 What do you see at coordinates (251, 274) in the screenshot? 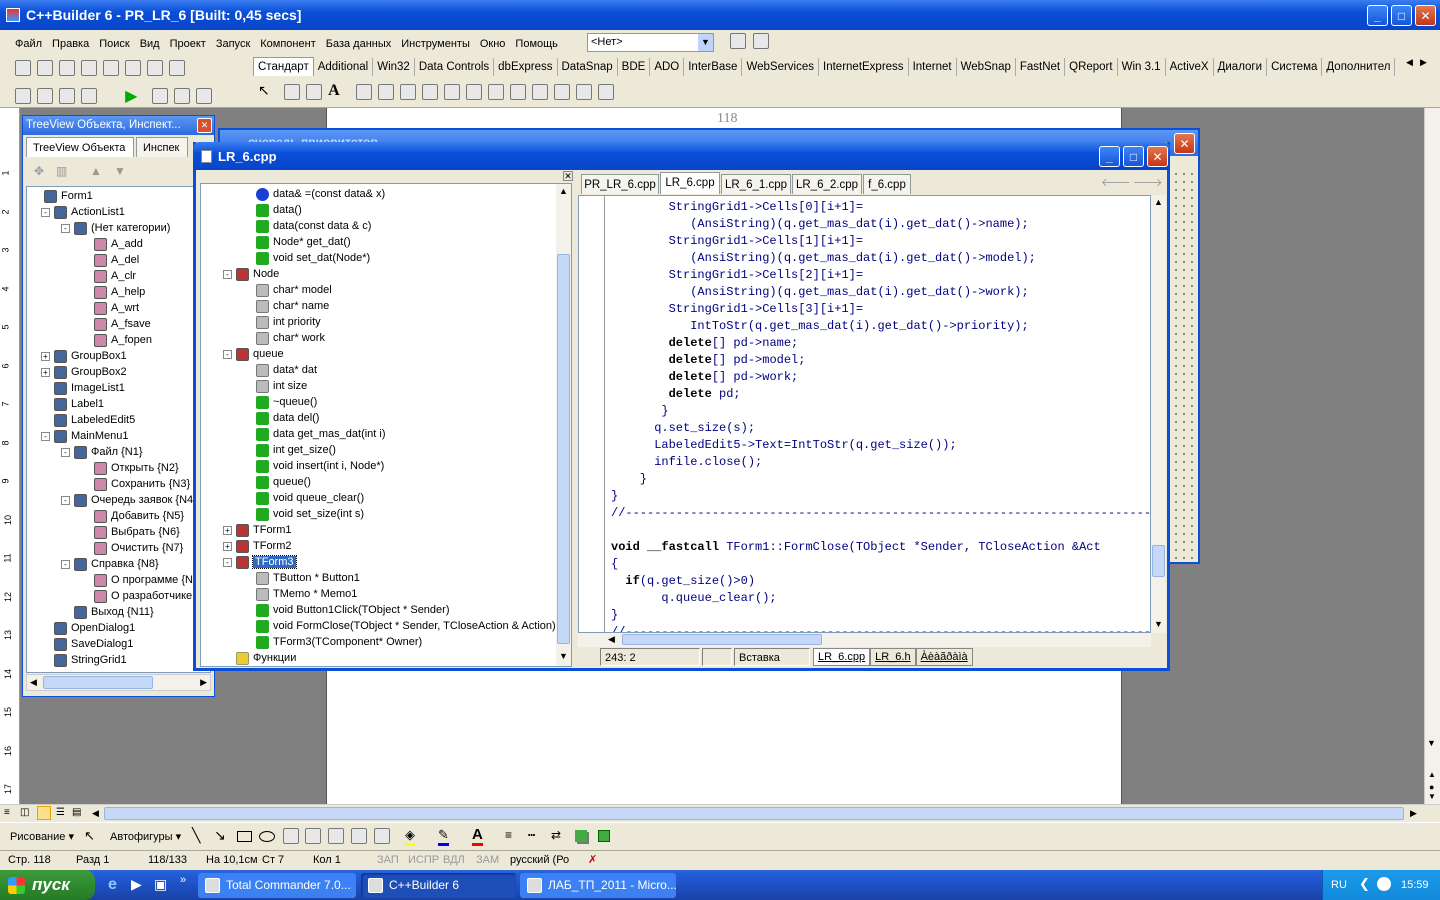
I see `class-tree-item: - Node` at bounding box center [251, 274].